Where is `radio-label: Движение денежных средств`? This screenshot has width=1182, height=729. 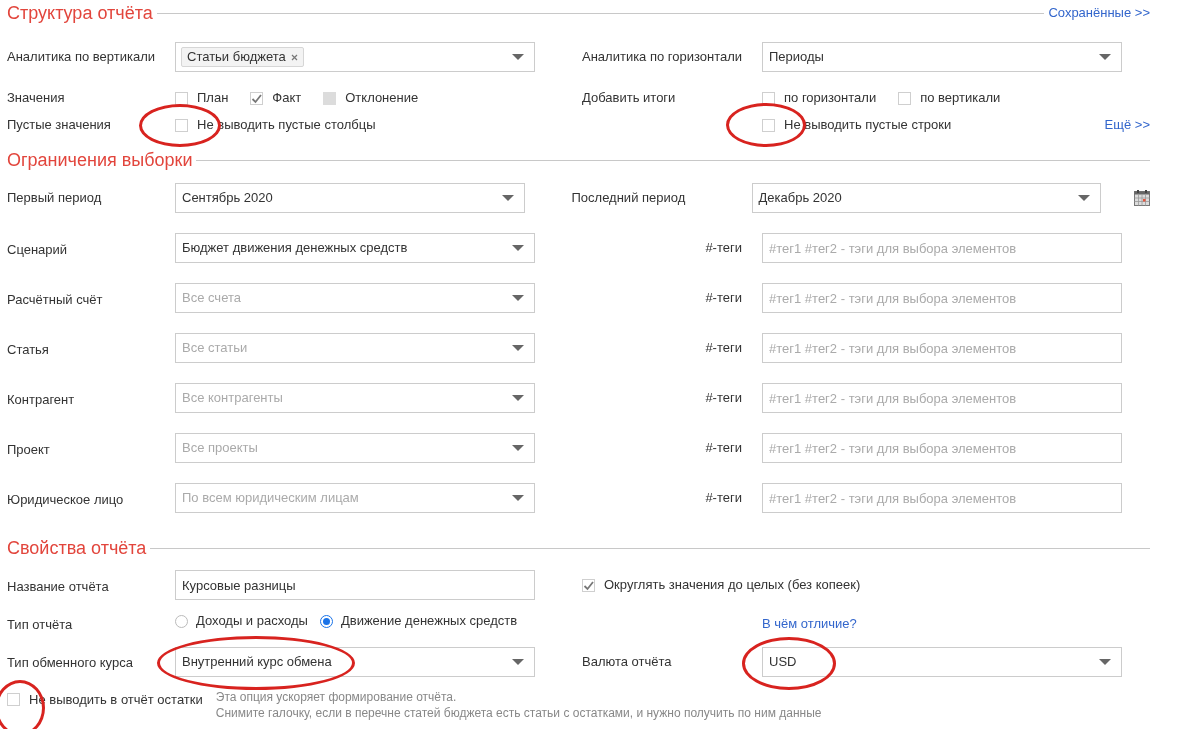 radio-label: Движение денежных средств is located at coordinates (429, 621).